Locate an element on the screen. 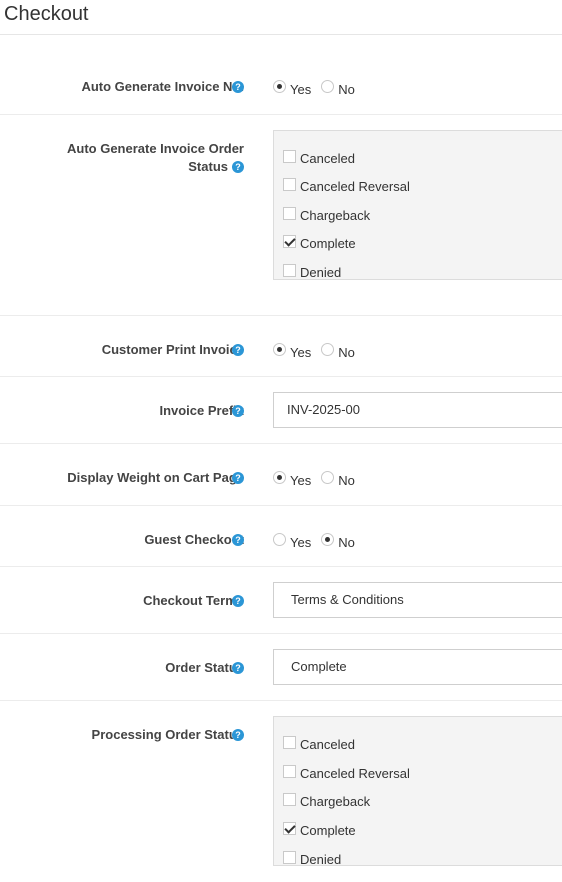 The image size is (562, 882). auto-invoice-no-label: Auto Generate Invoice No. is located at coordinates (162, 86).